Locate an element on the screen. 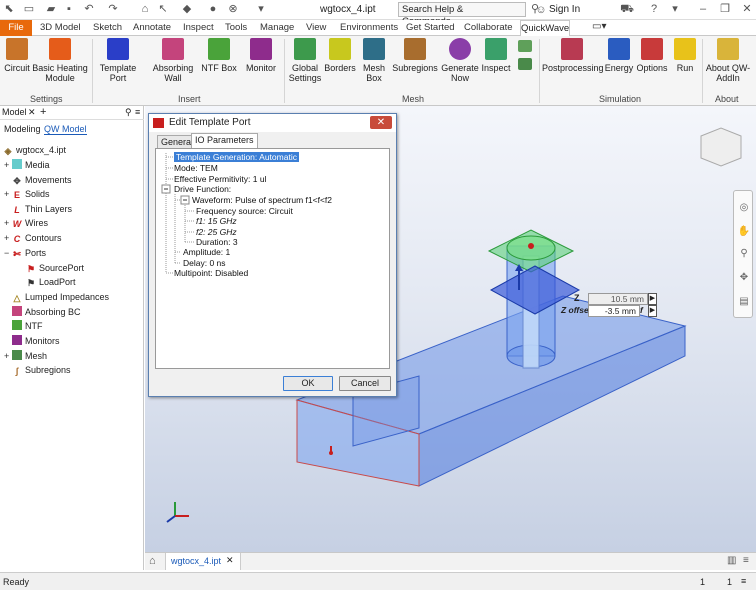  tab-tools: Tools is located at coordinates (236, 27).